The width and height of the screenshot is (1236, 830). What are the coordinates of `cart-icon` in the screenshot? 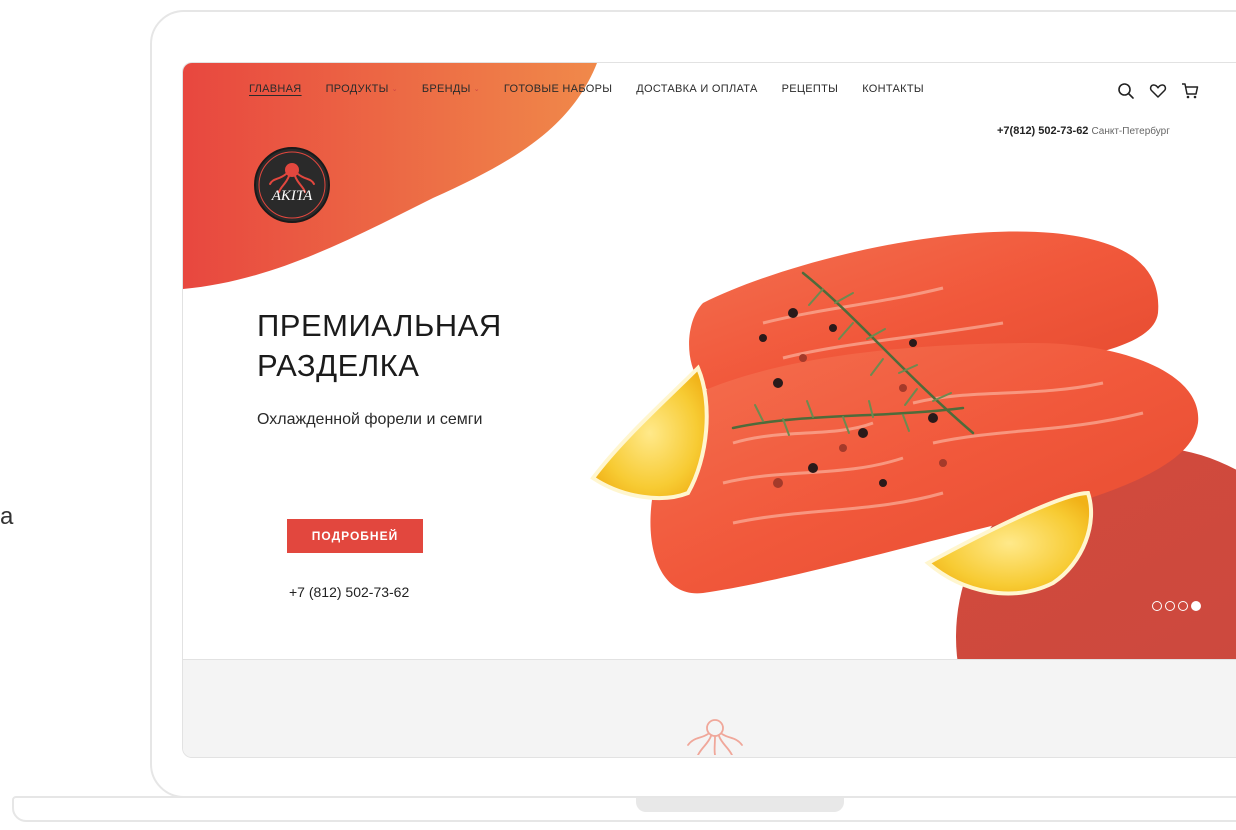 It's located at (1190, 91).